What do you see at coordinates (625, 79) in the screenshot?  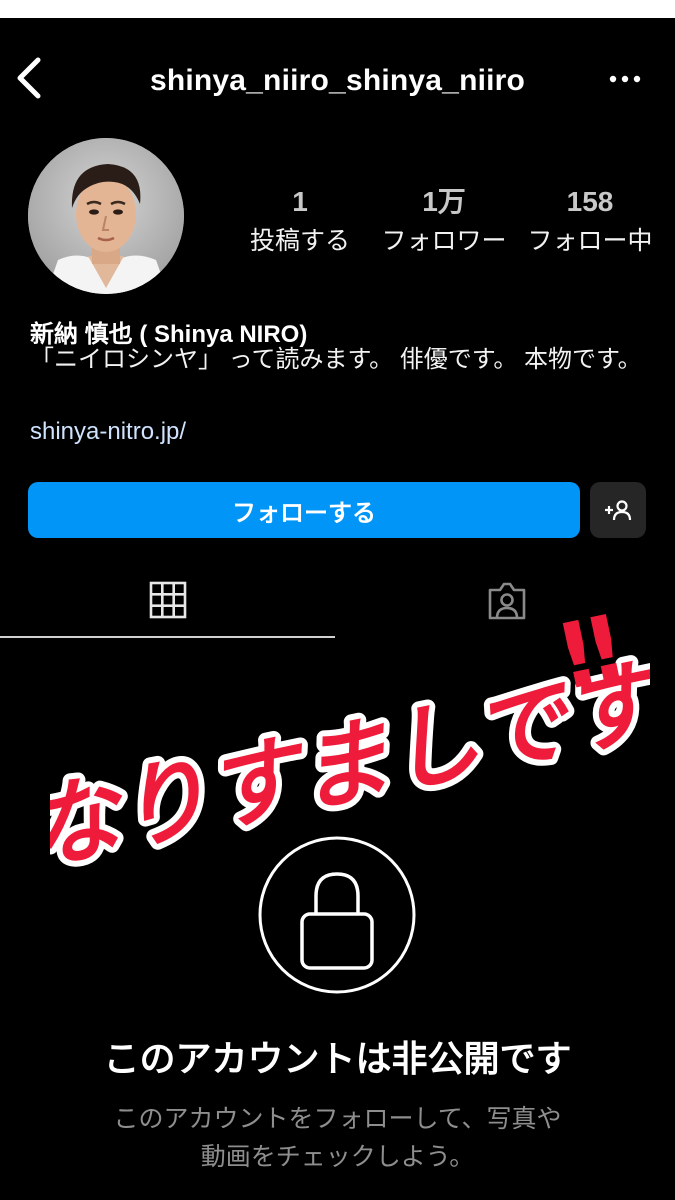 I see `more-dots-icon` at bounding box center [625, 79].